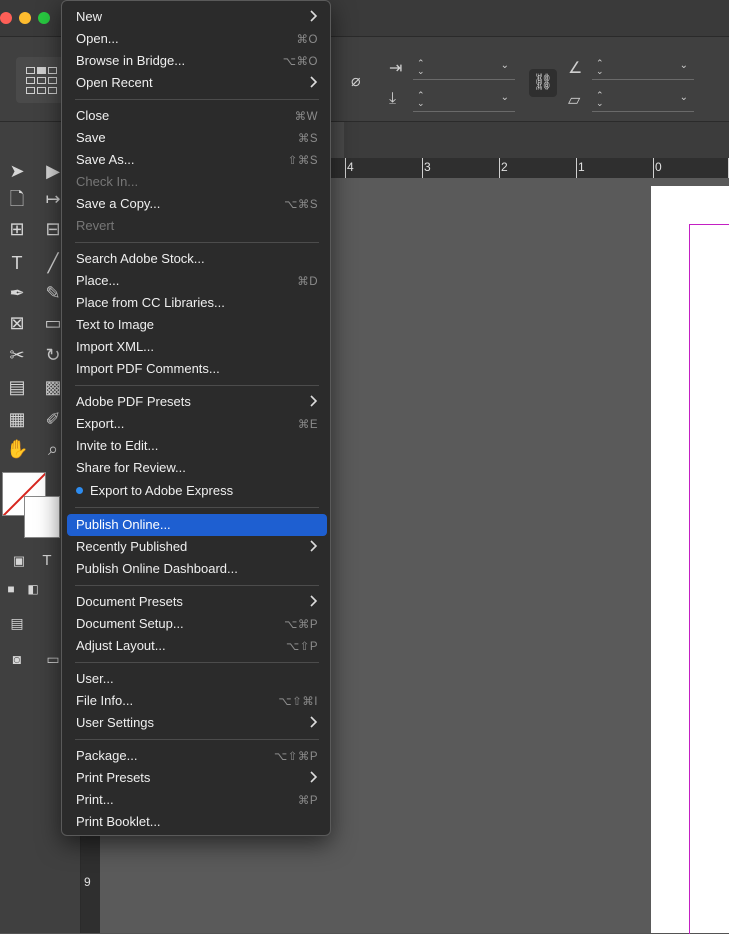 Image resolution: width=729 pixels, height=934 pixels. I want to click on note-tool-icon: ▦, so click(17, 419).